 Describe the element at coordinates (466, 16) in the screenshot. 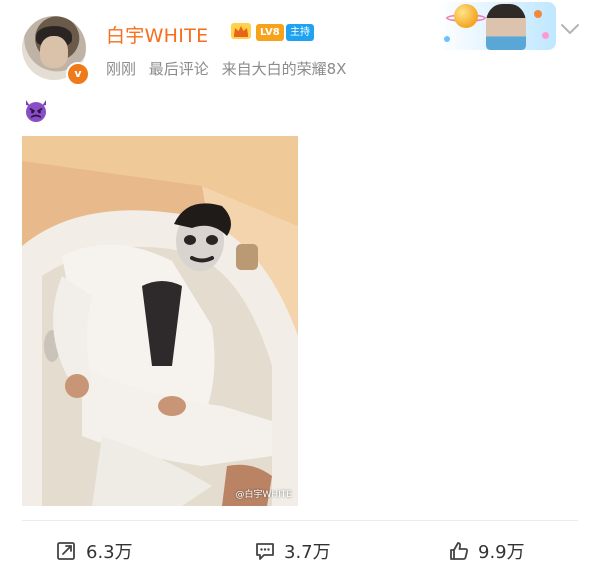

I see `planet-icon` at that location.